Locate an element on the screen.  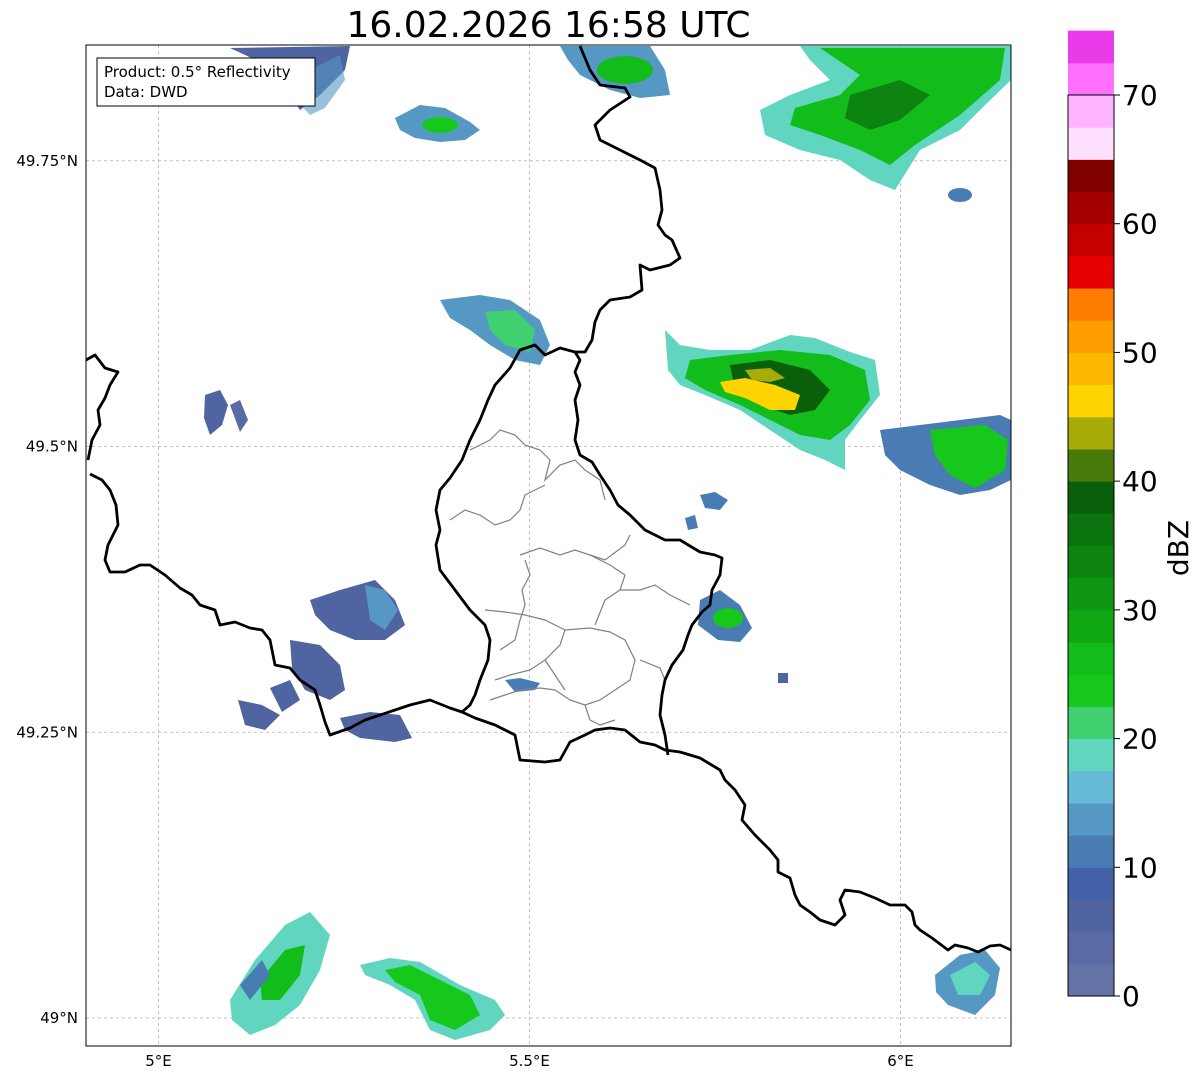
colorbar-tick-label: 30 is located at coordinates (1140, 610).